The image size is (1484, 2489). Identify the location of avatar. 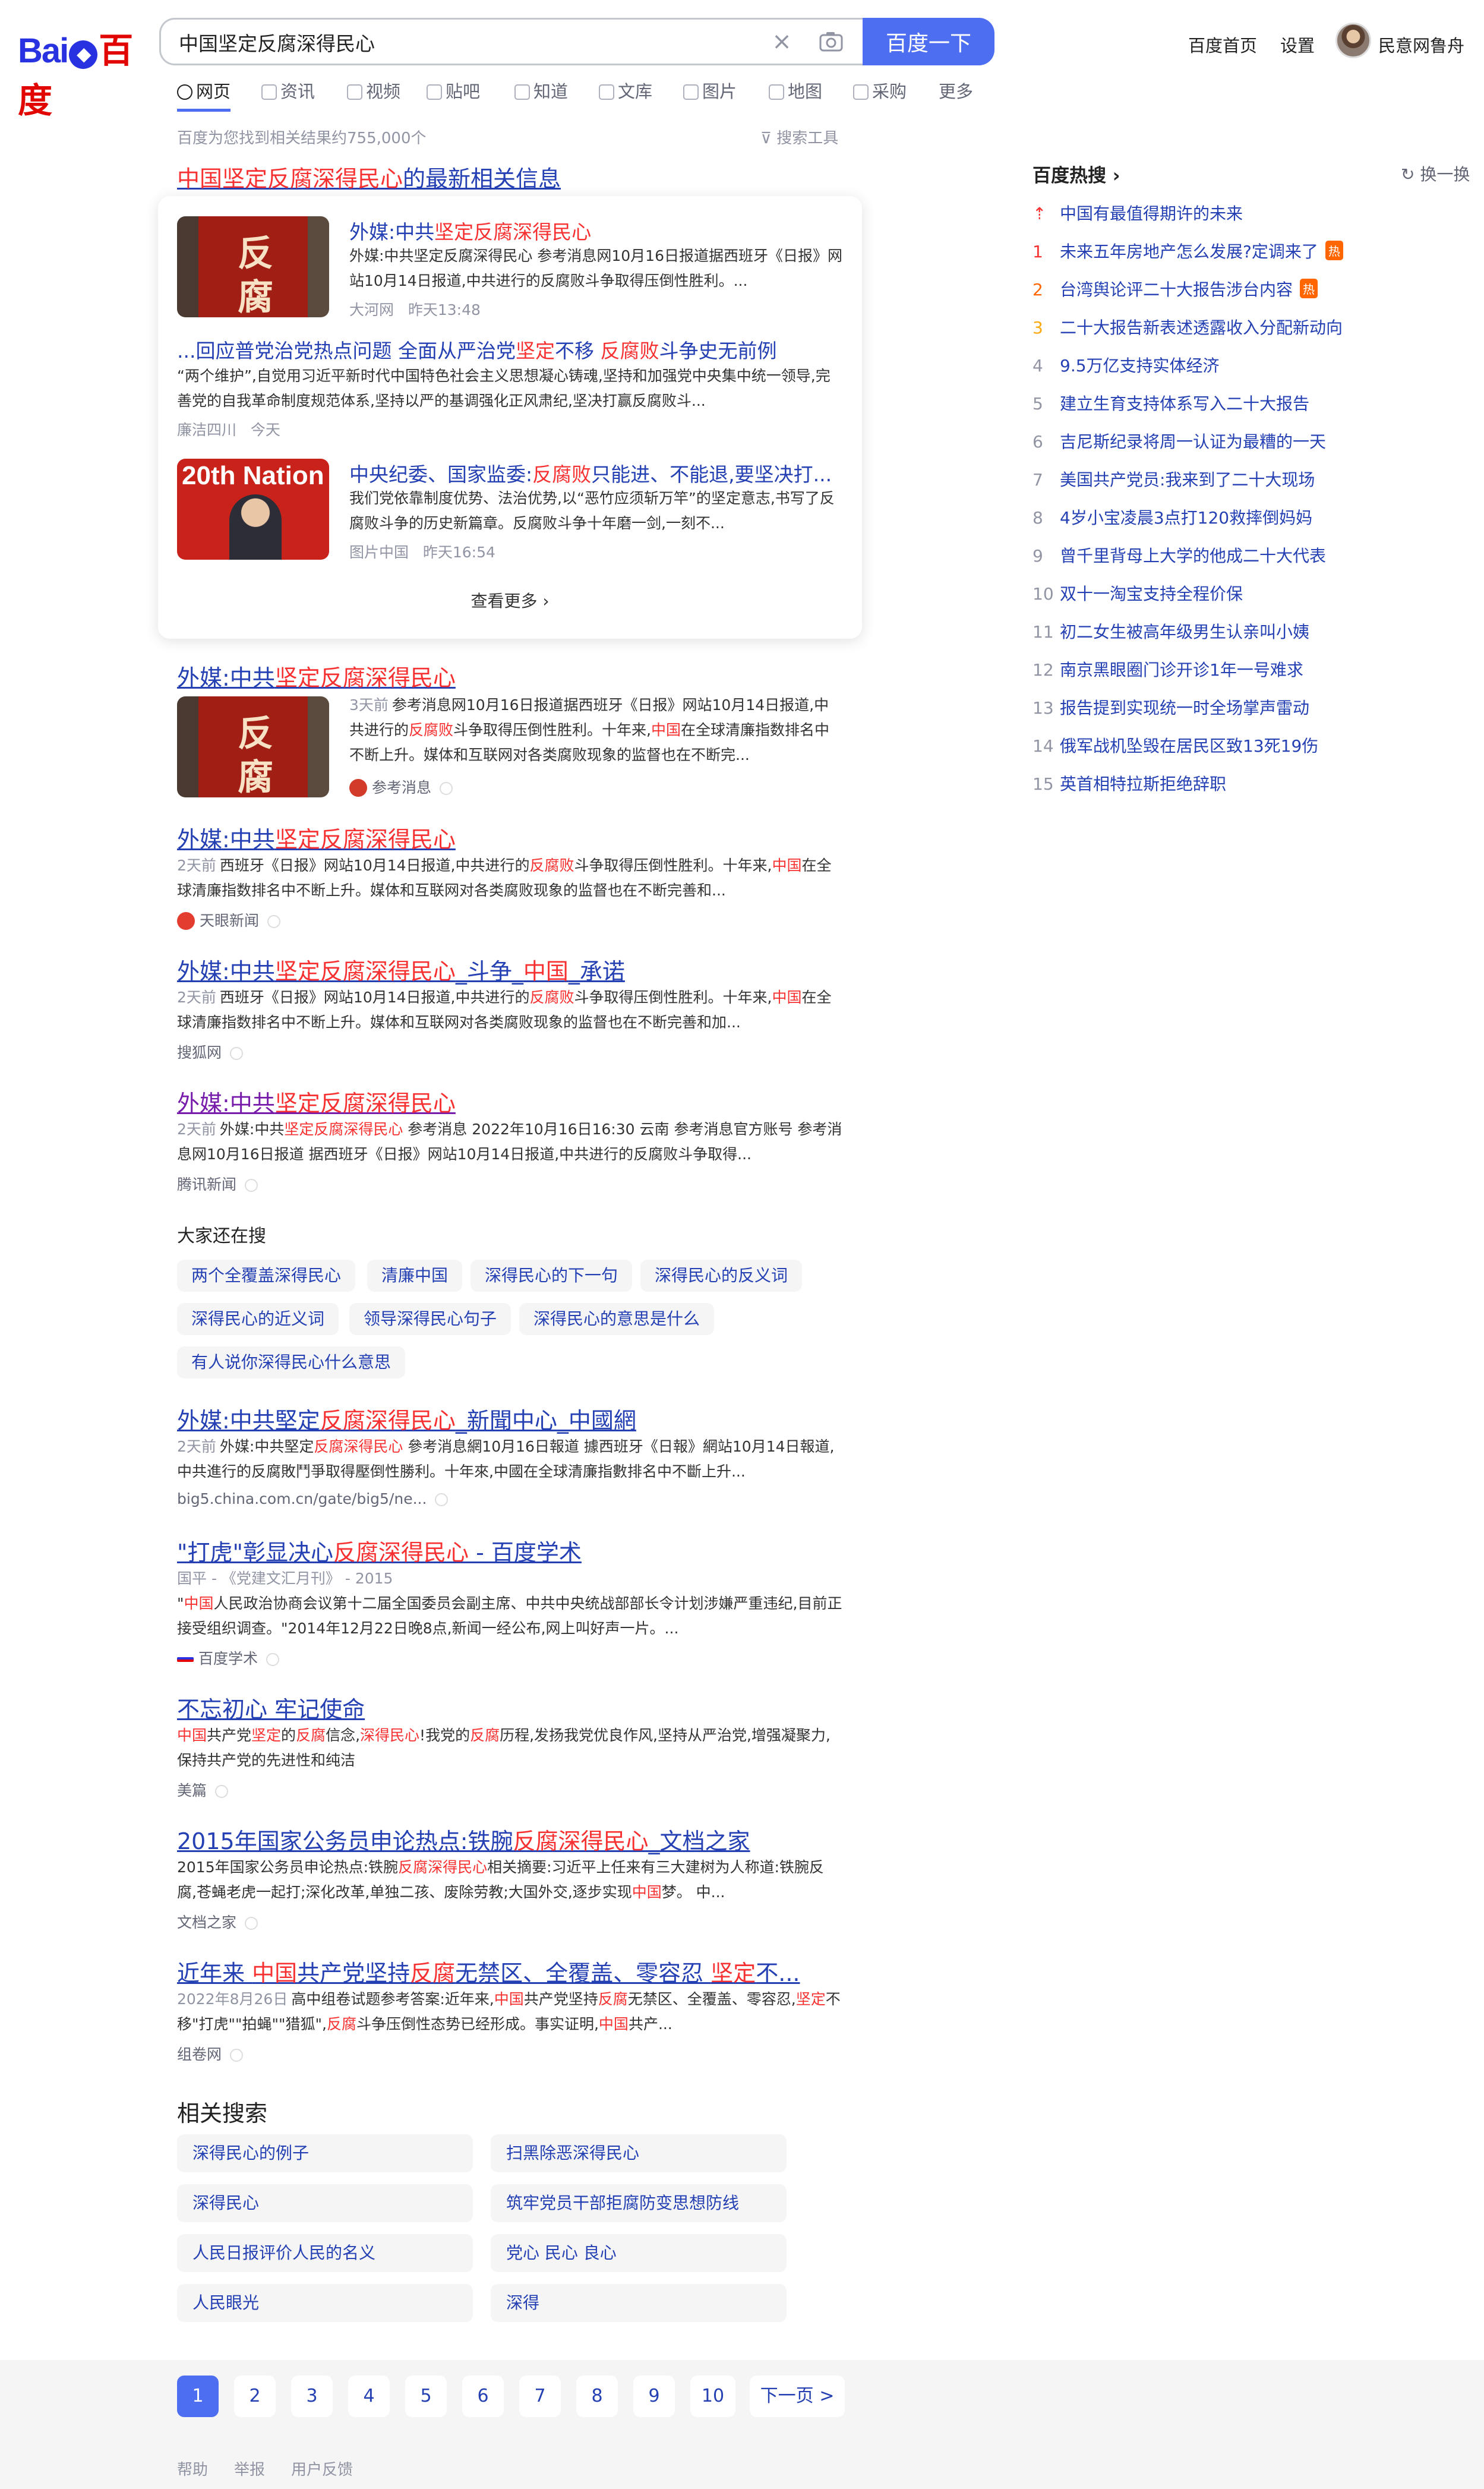
(1353, 40).